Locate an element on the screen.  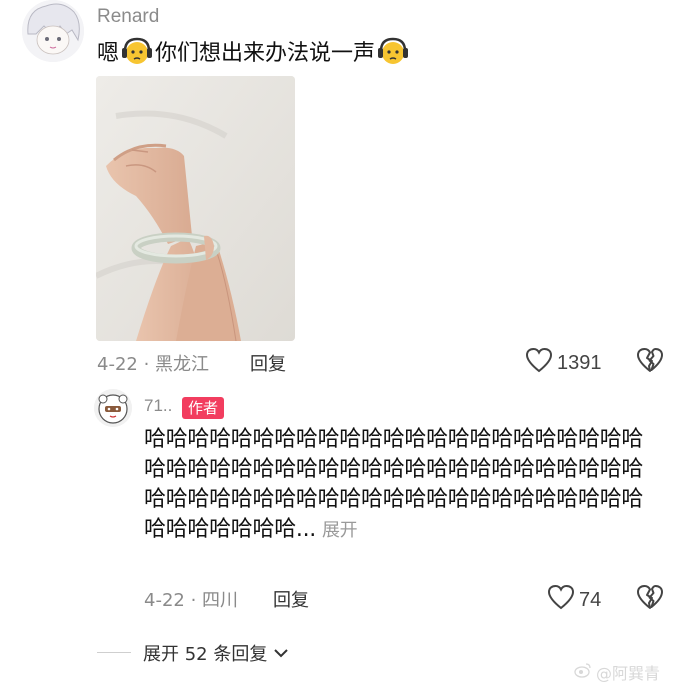
like-button: 1391 is located at coordinates (563, 363).